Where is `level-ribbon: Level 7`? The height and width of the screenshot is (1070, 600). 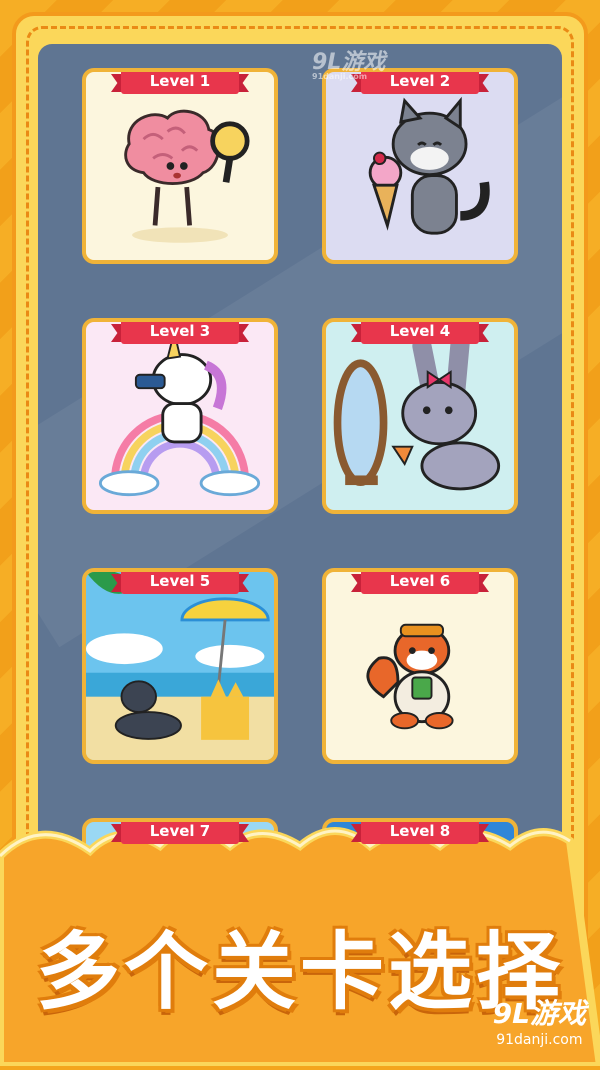 level-ribbon: Level 7 is located at coordinates (180, 833).